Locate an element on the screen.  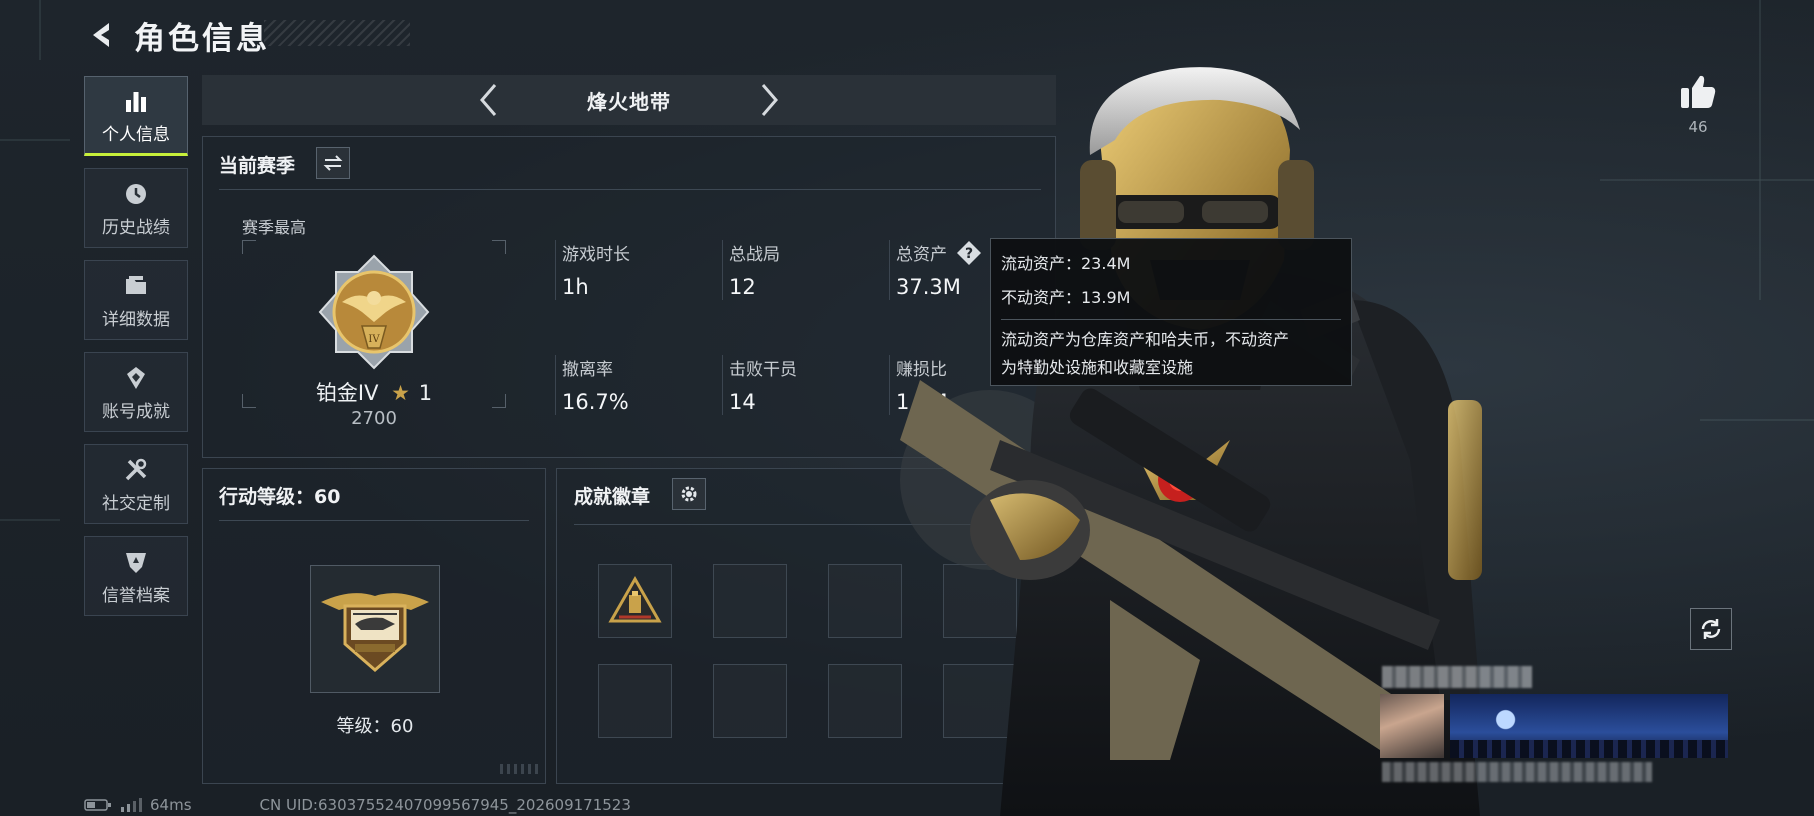
level-text: 等级：60 is located at coordinates (375, 726).